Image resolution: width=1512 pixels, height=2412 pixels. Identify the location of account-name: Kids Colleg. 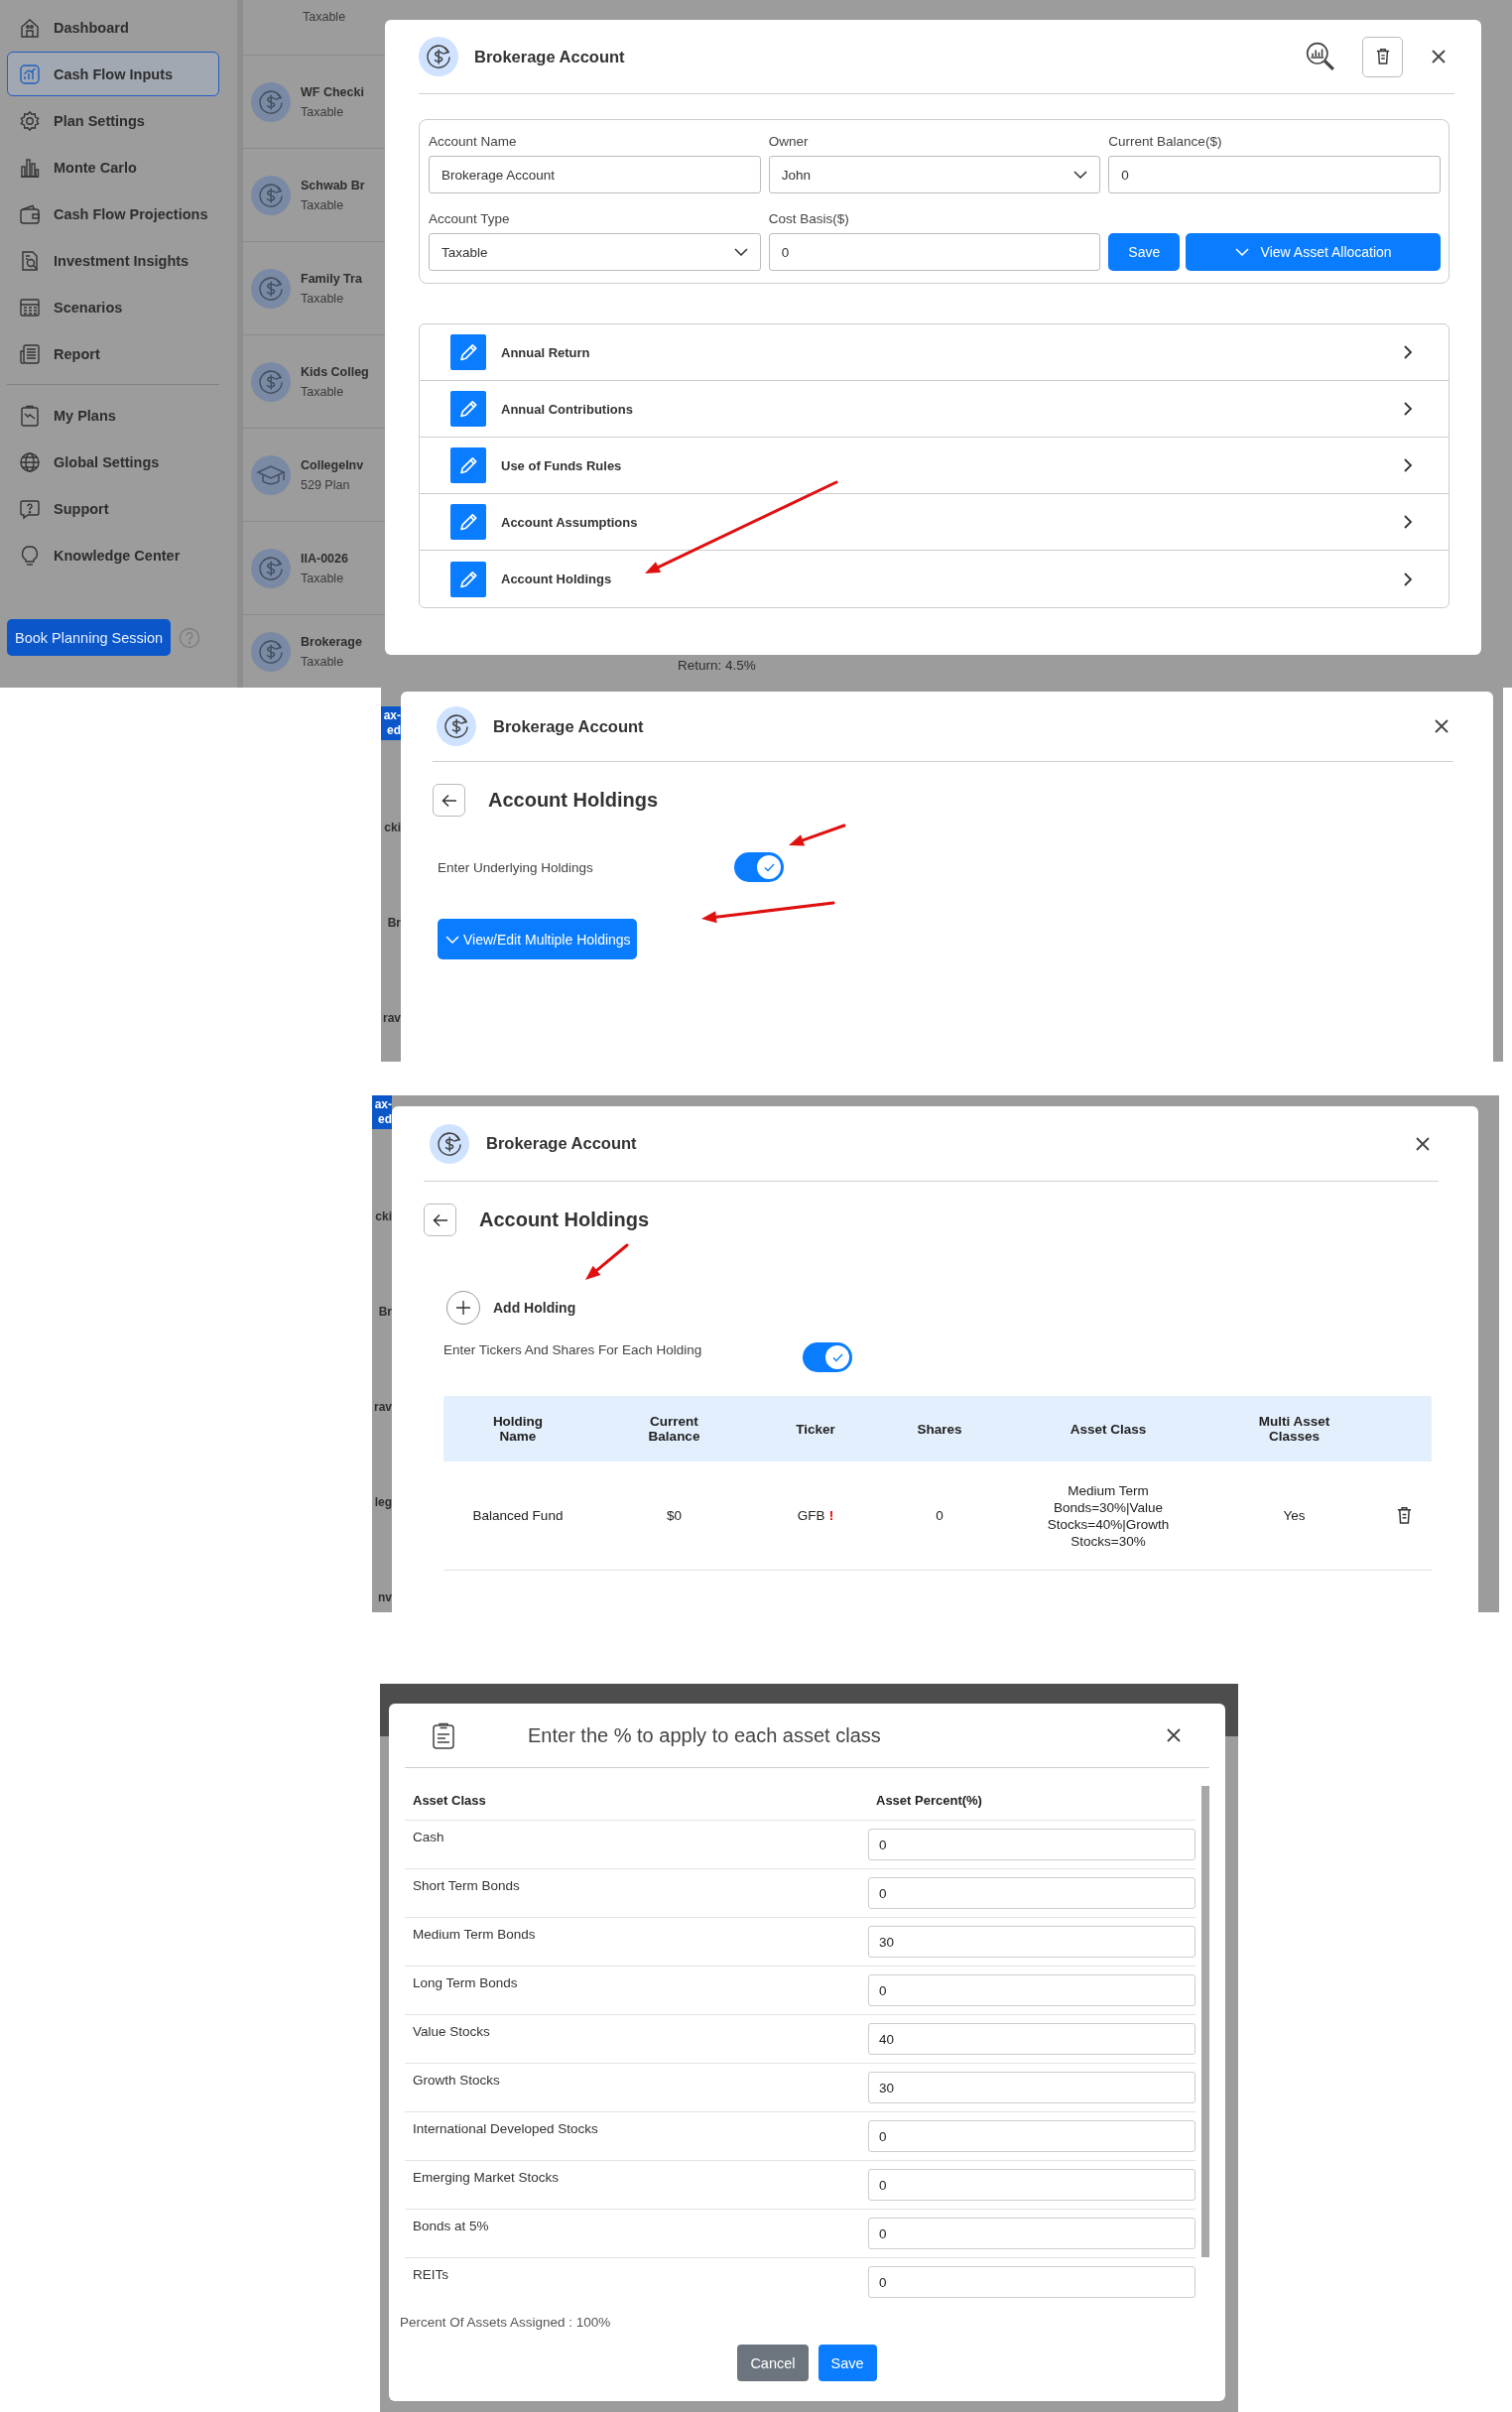
(335, 371).